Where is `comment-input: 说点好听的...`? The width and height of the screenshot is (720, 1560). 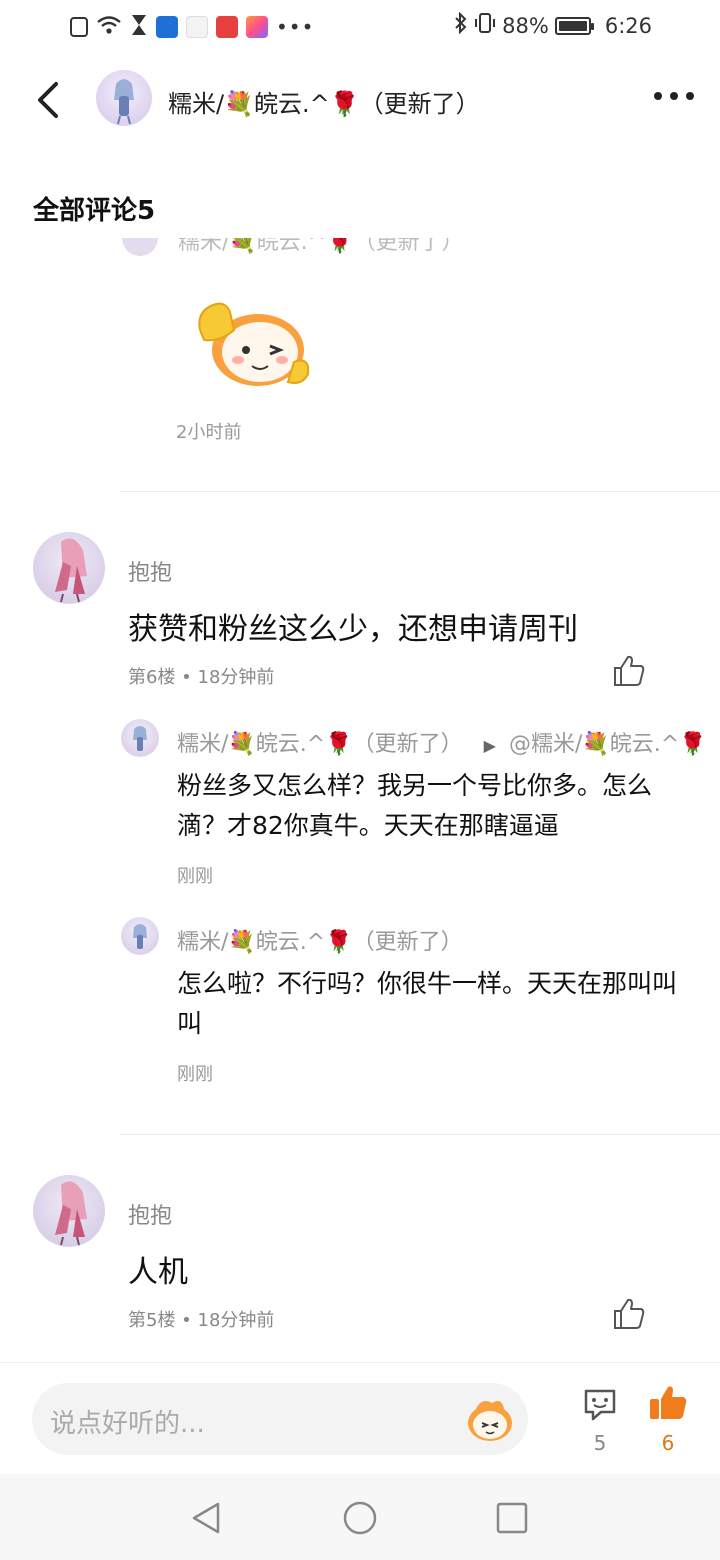
comment-input: 说点好听的... is located at coordinates (280, 1419).